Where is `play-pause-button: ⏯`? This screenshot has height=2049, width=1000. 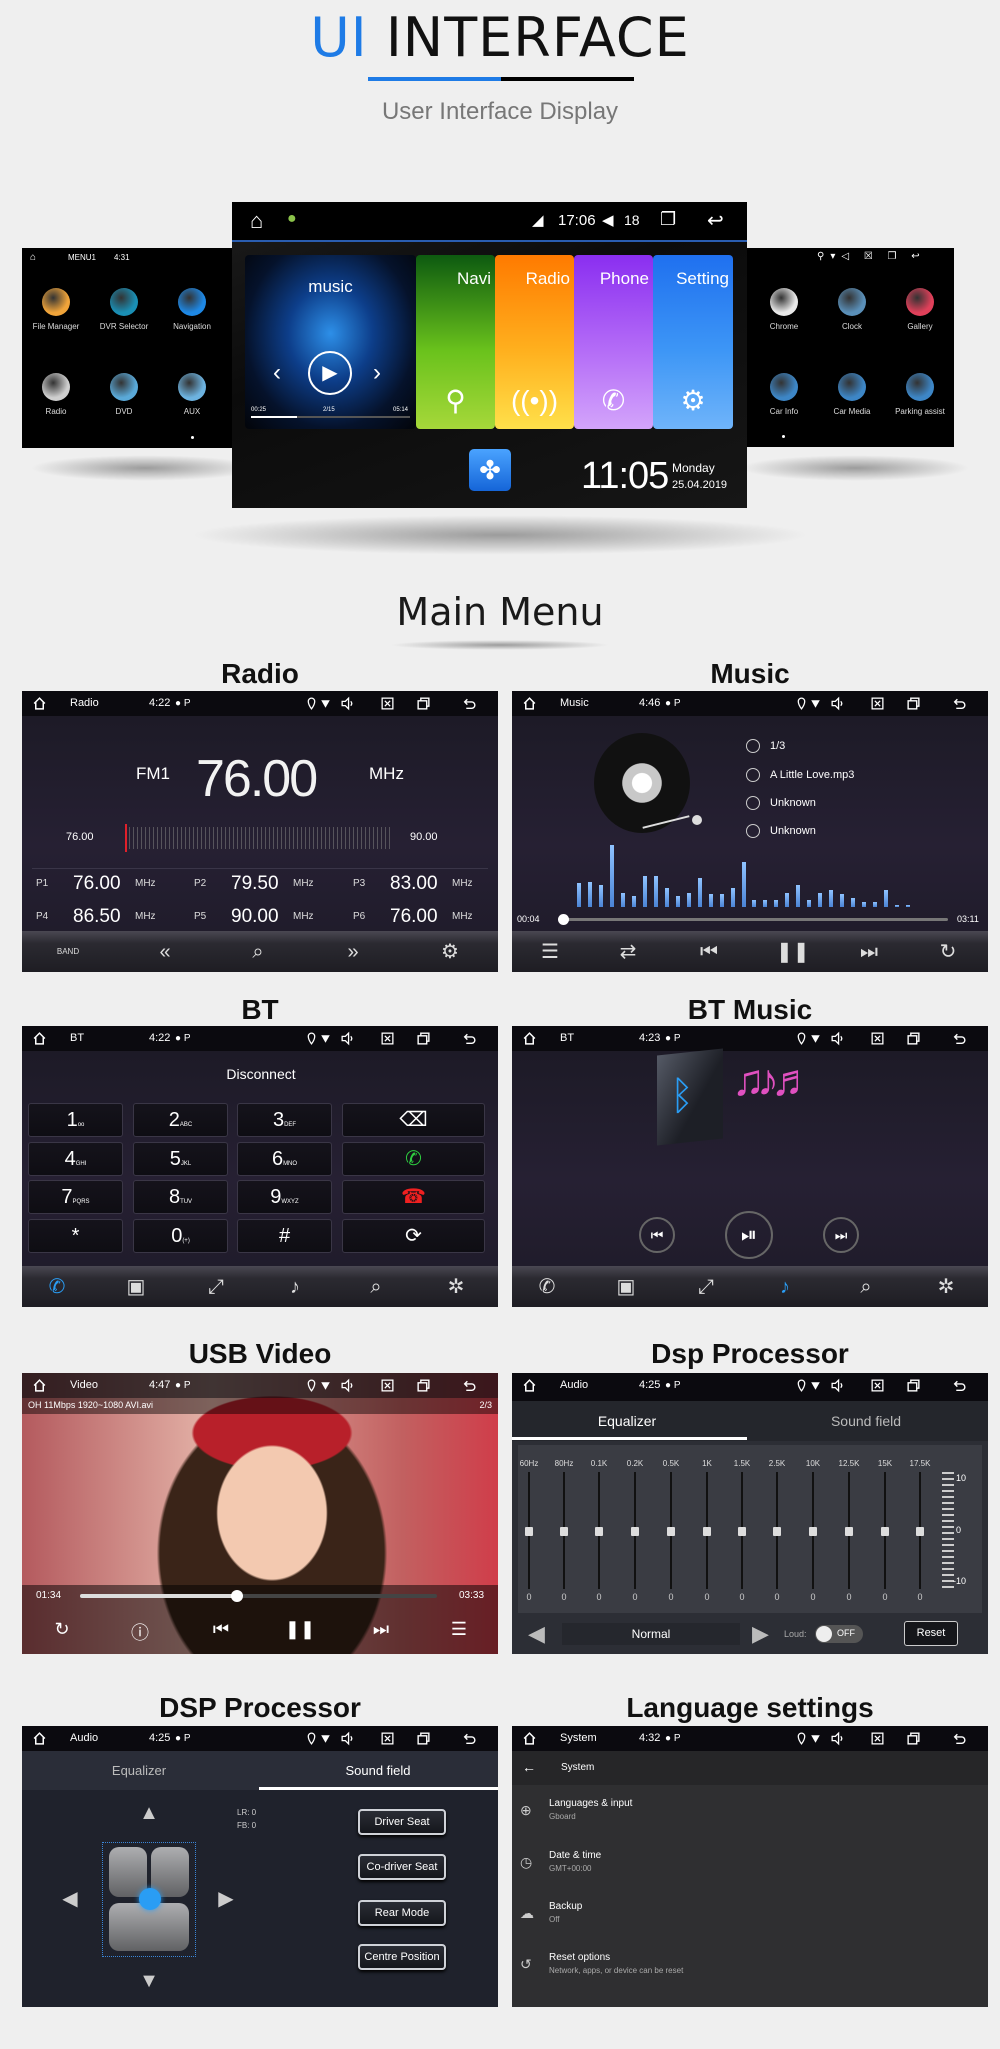 play-pause-button: ⏯ is located at coordinates (749, 1235).